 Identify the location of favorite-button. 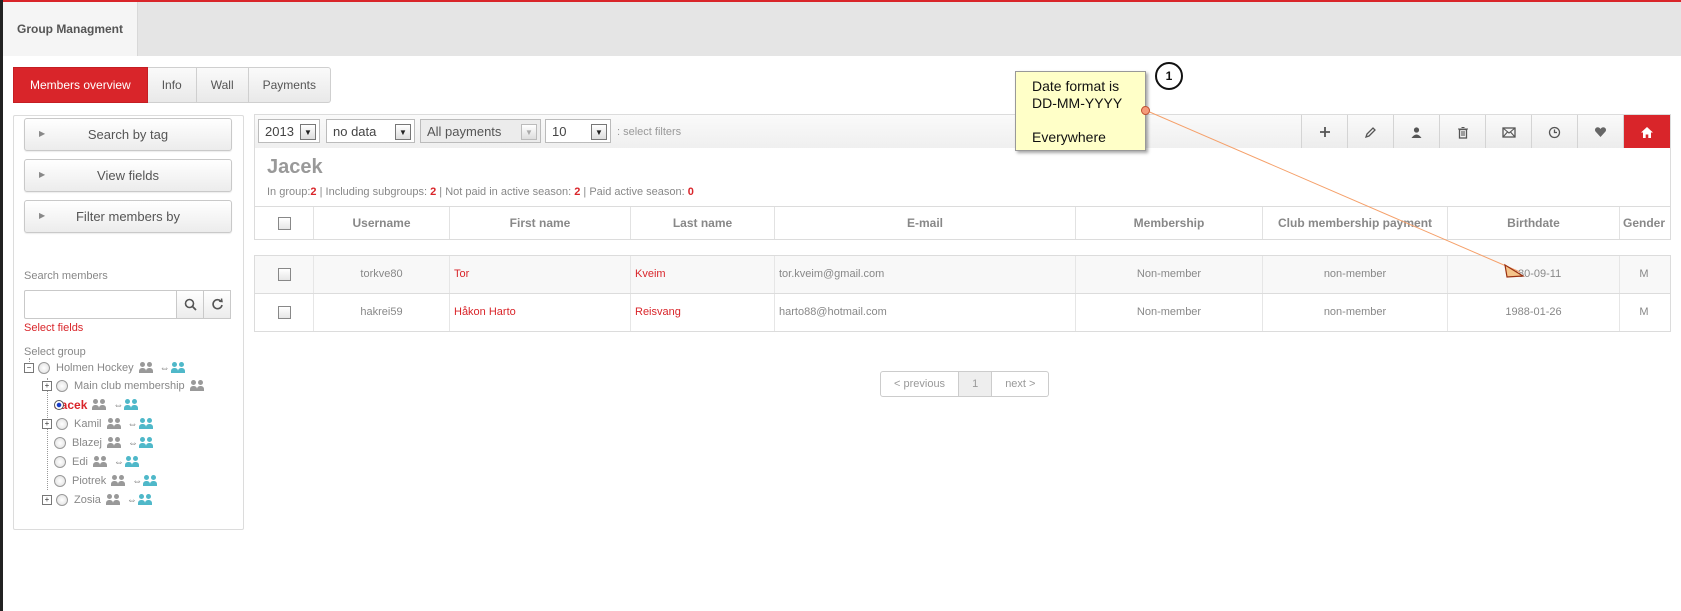
(1600, 132).